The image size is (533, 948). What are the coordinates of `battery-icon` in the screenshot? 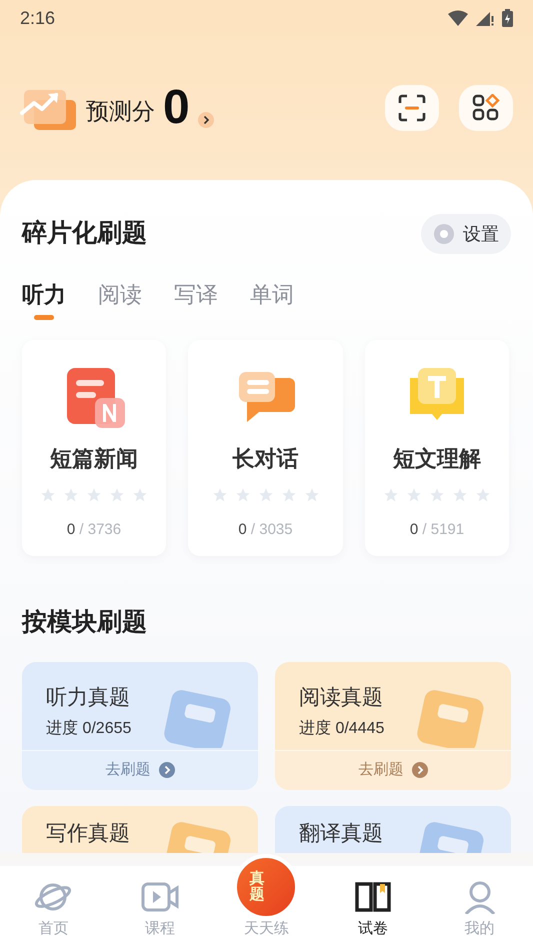 It's located at (507, 18).